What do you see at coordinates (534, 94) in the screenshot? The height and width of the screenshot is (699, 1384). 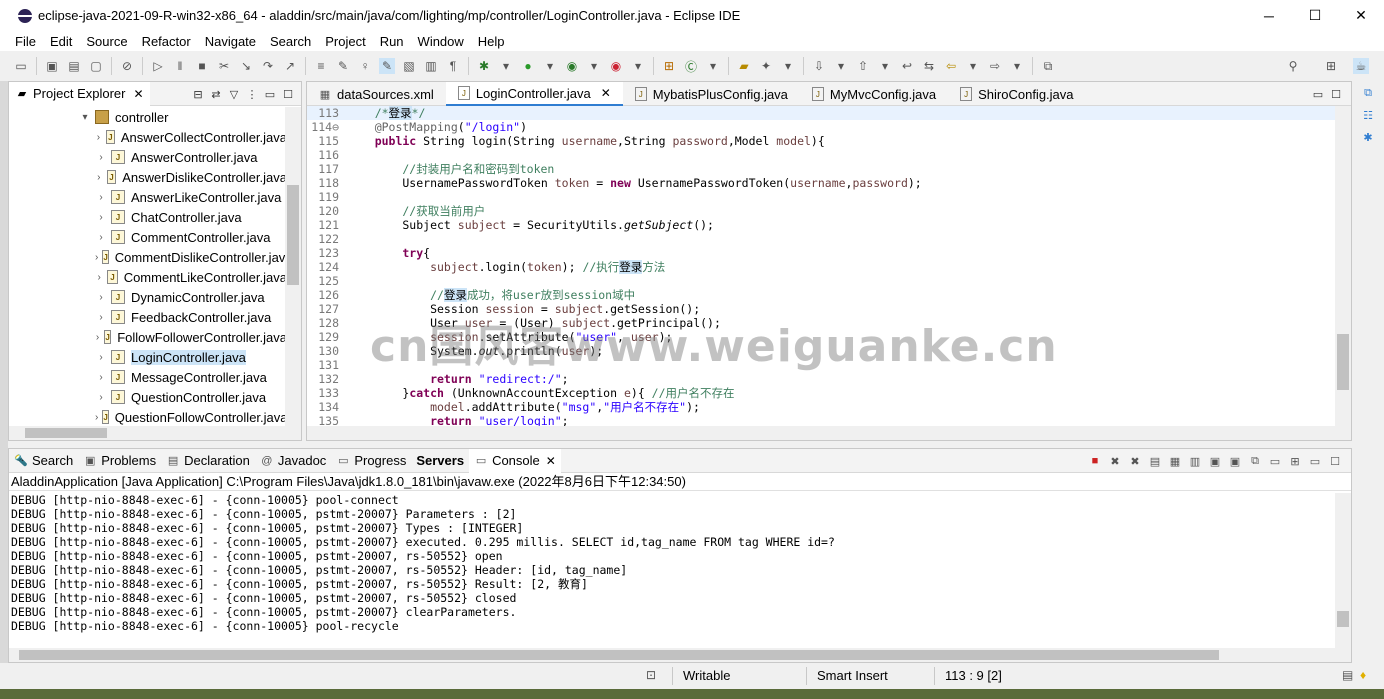 I see `editor-tab: J LoginController.java ✕` at bounding box center [534, 94].